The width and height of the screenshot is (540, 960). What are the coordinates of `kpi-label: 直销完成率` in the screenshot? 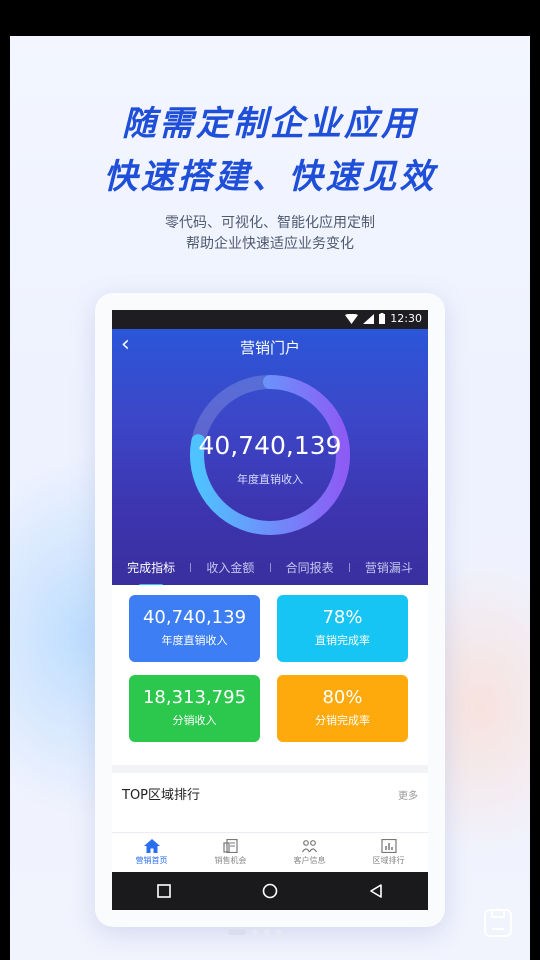 It's located at (342, 640).